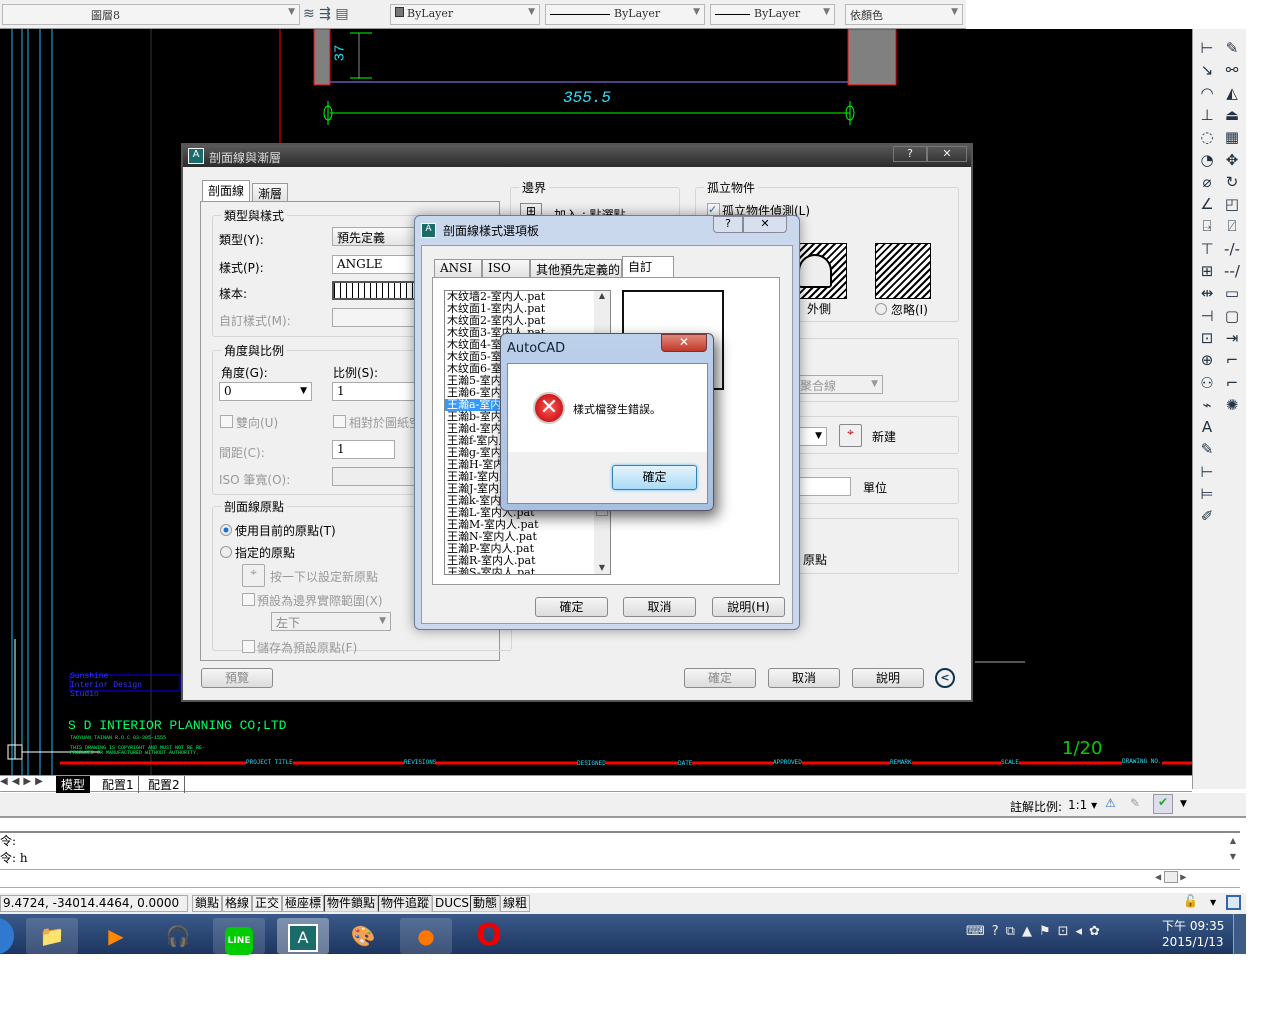  What do you see at coordinates (1207, 249) in the screenshot?
I see `baseline-icon: ⊤` at bounding box center [1207, 249].